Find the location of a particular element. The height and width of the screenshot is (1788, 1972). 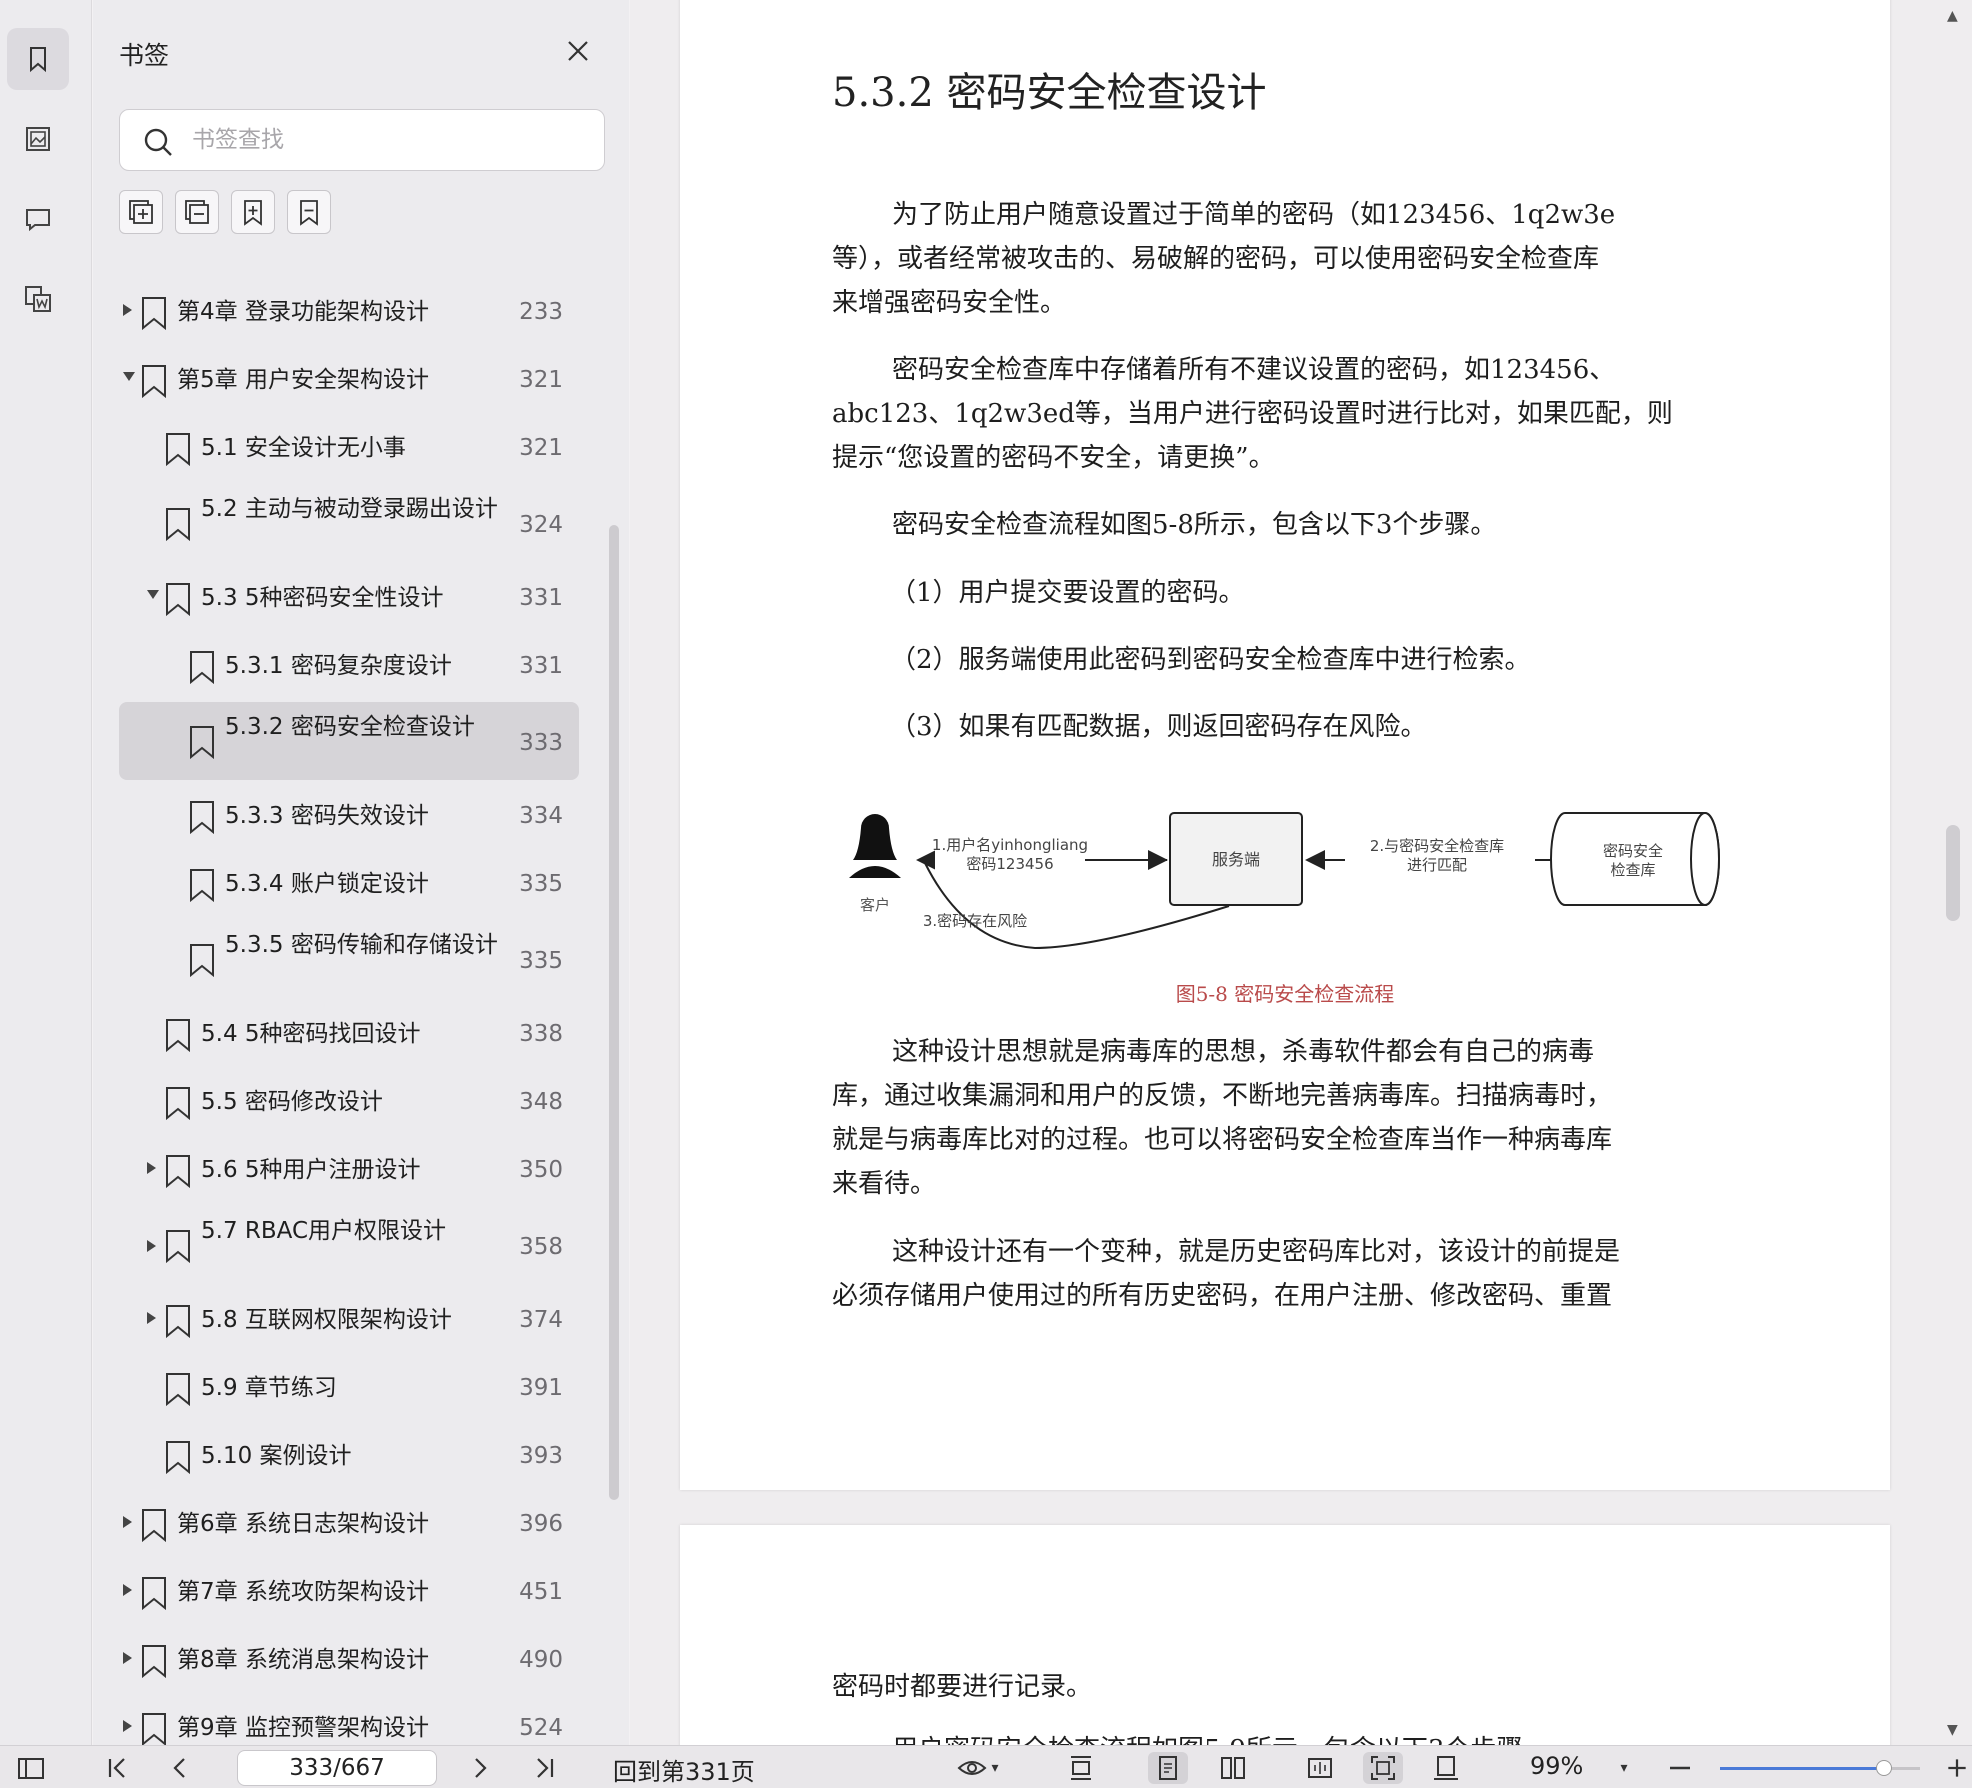

document-scrollbar is located at coordinates (1953, 873).